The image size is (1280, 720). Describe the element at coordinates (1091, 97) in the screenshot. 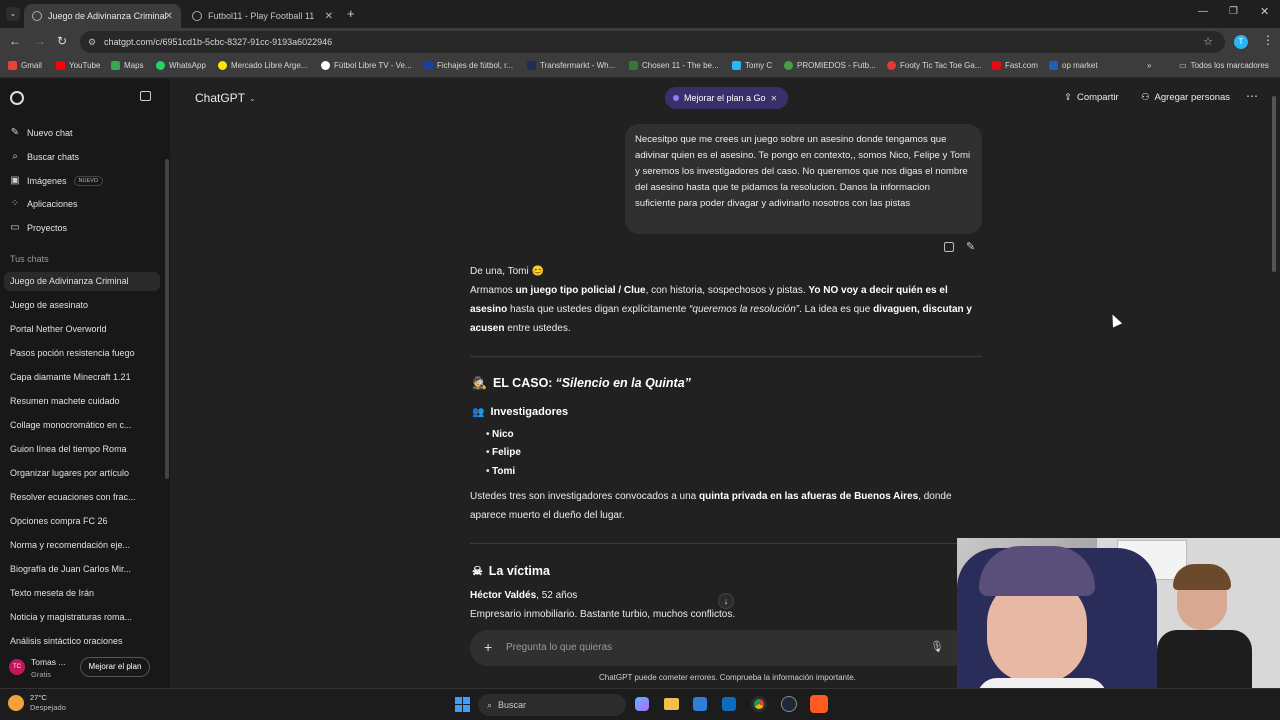

I see `share-button: ⇪ Compartir` at that location.